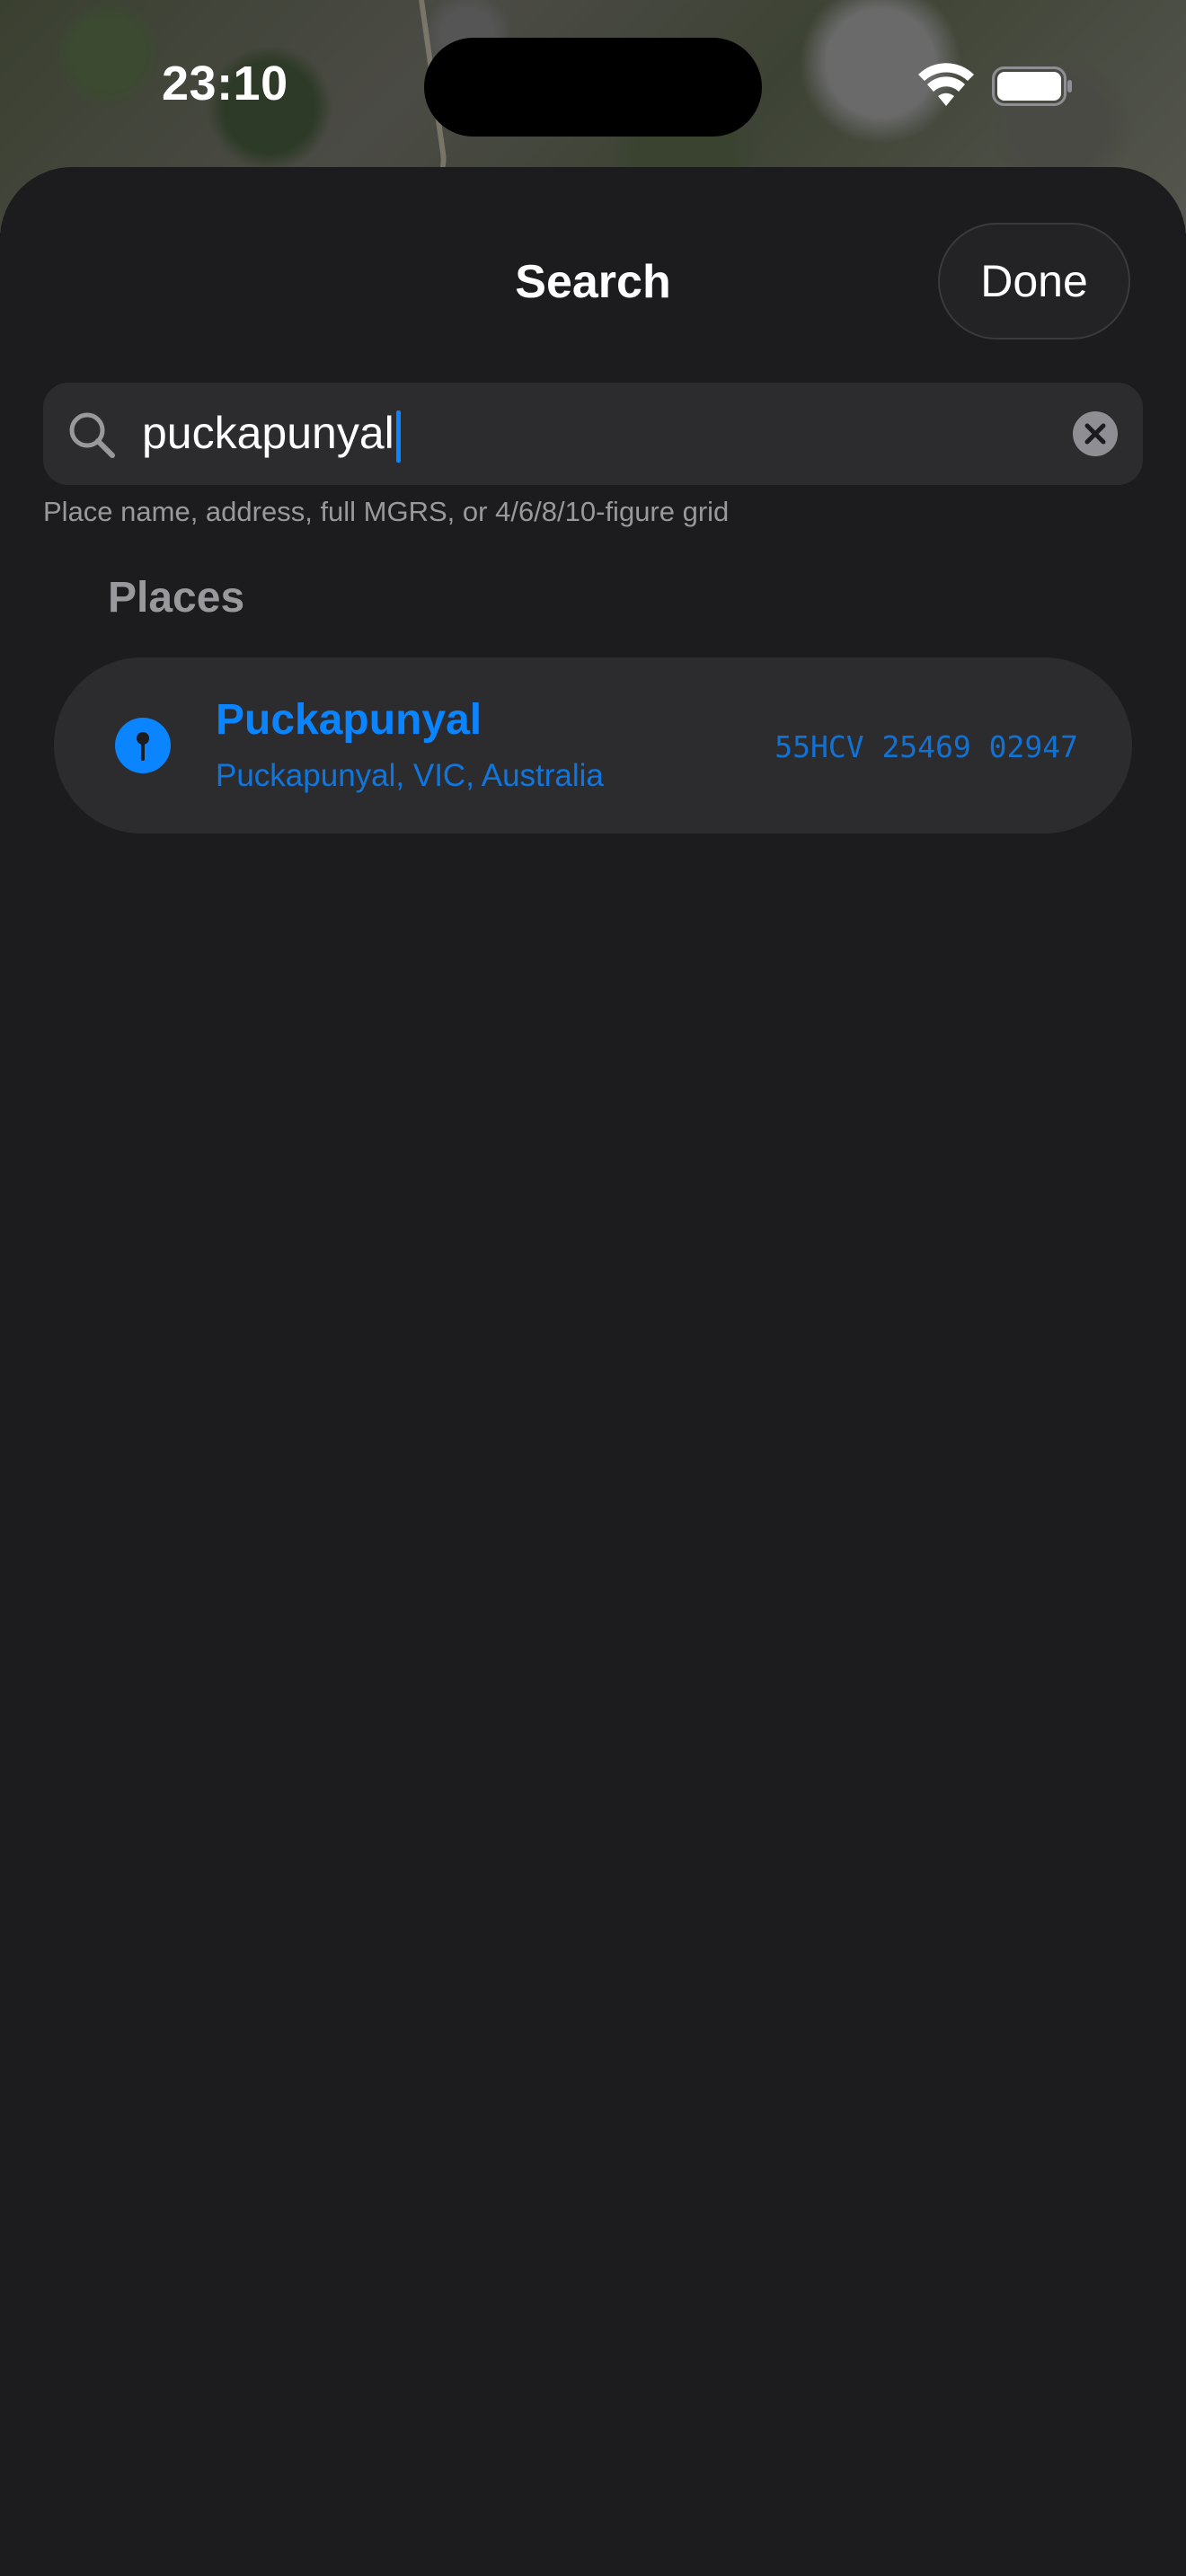  What do you see at coordinates (92, 435) in the screenshot?
I see `search-icon` at bounding box center [92, 435].